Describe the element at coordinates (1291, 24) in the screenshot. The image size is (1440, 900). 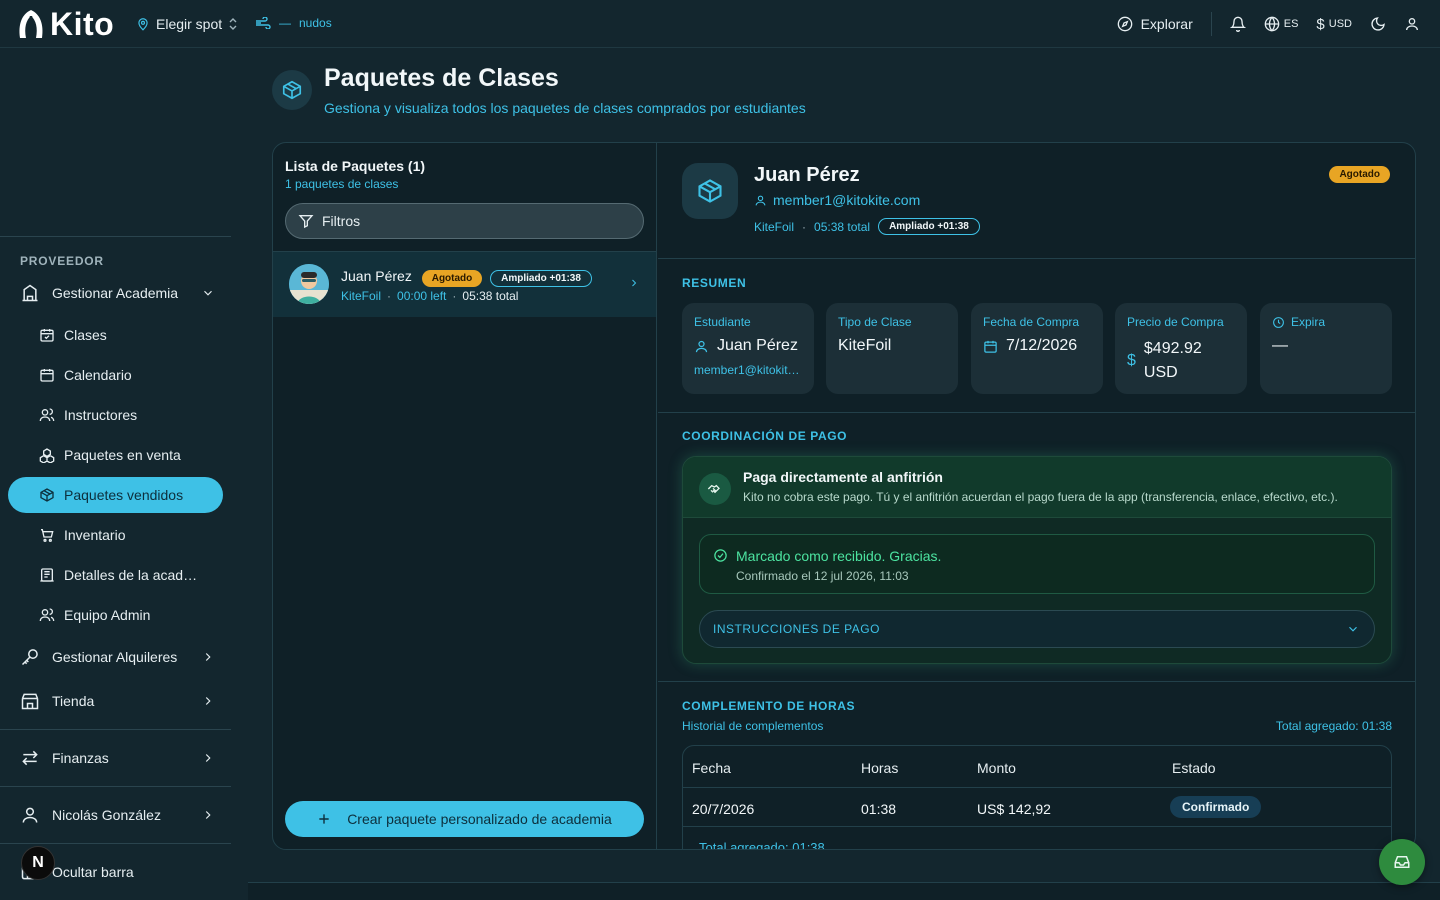
I see `language-code: ES` at that location.